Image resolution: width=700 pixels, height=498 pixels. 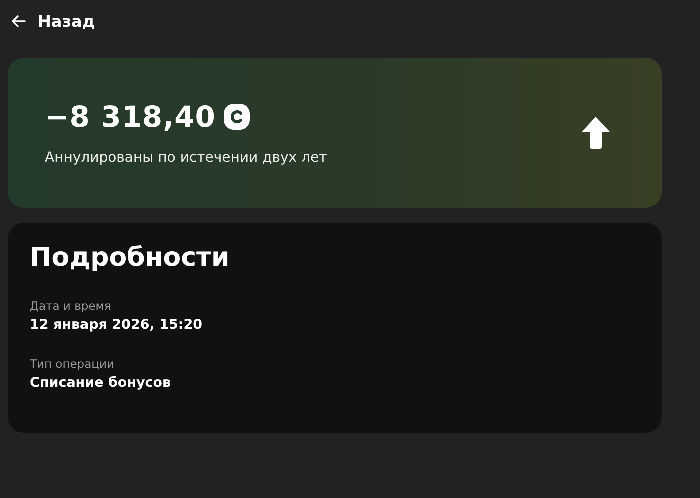 What do you see at coordinates (18, 21) in the screenshot?
I see `back-arrow-icon` at bounding box center [18, 21].